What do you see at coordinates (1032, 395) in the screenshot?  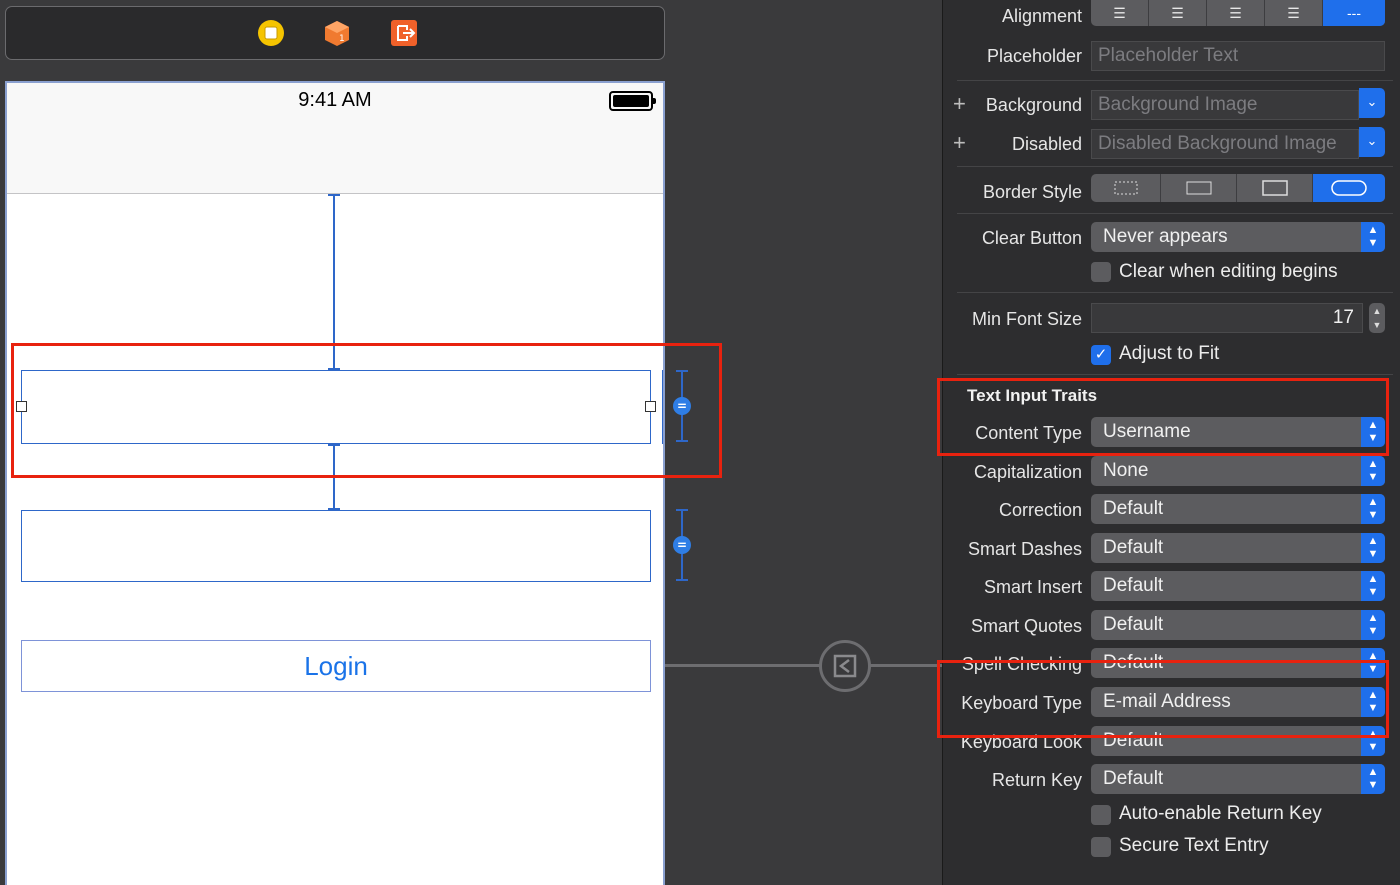 I see `section-title: Text Input Traits` at bounding box center [1032, 395].